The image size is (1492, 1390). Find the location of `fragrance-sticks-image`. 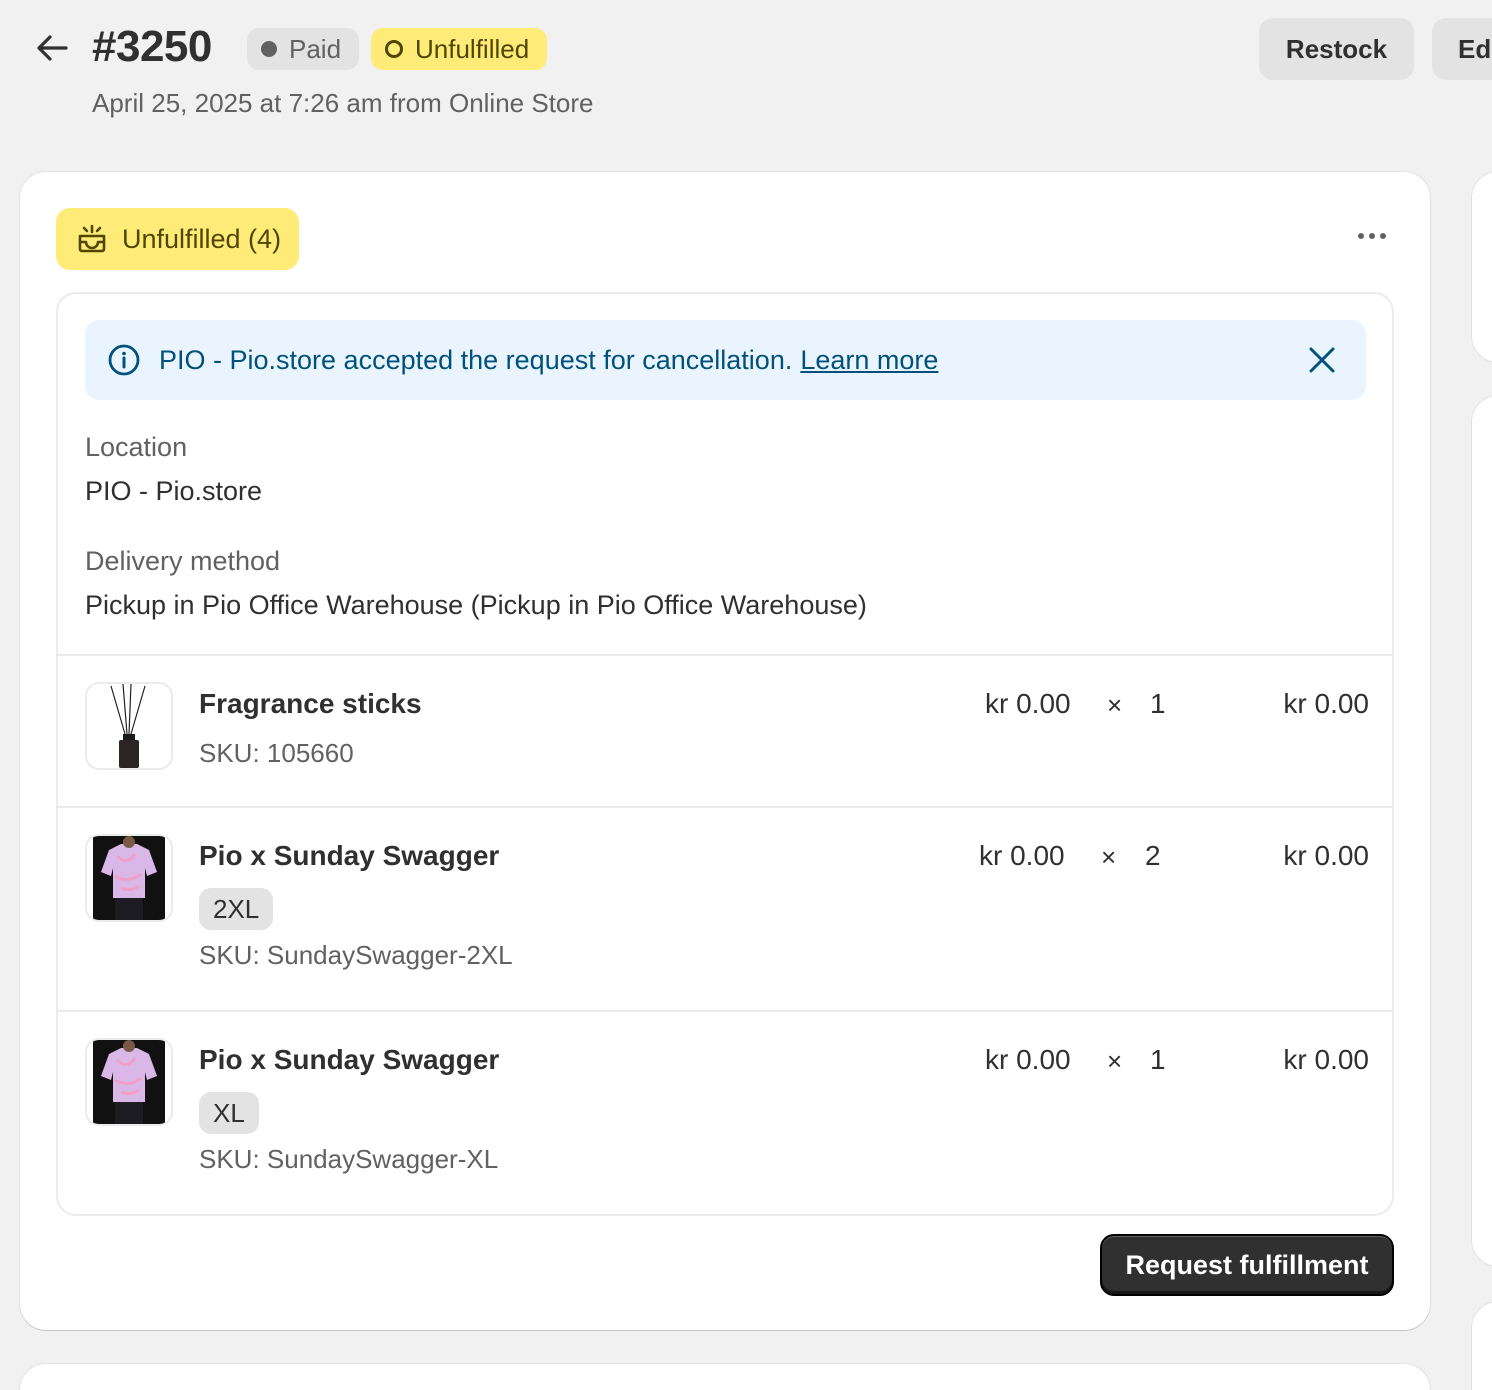

fragrance-sticks-image is located at coordinates (128, 726).